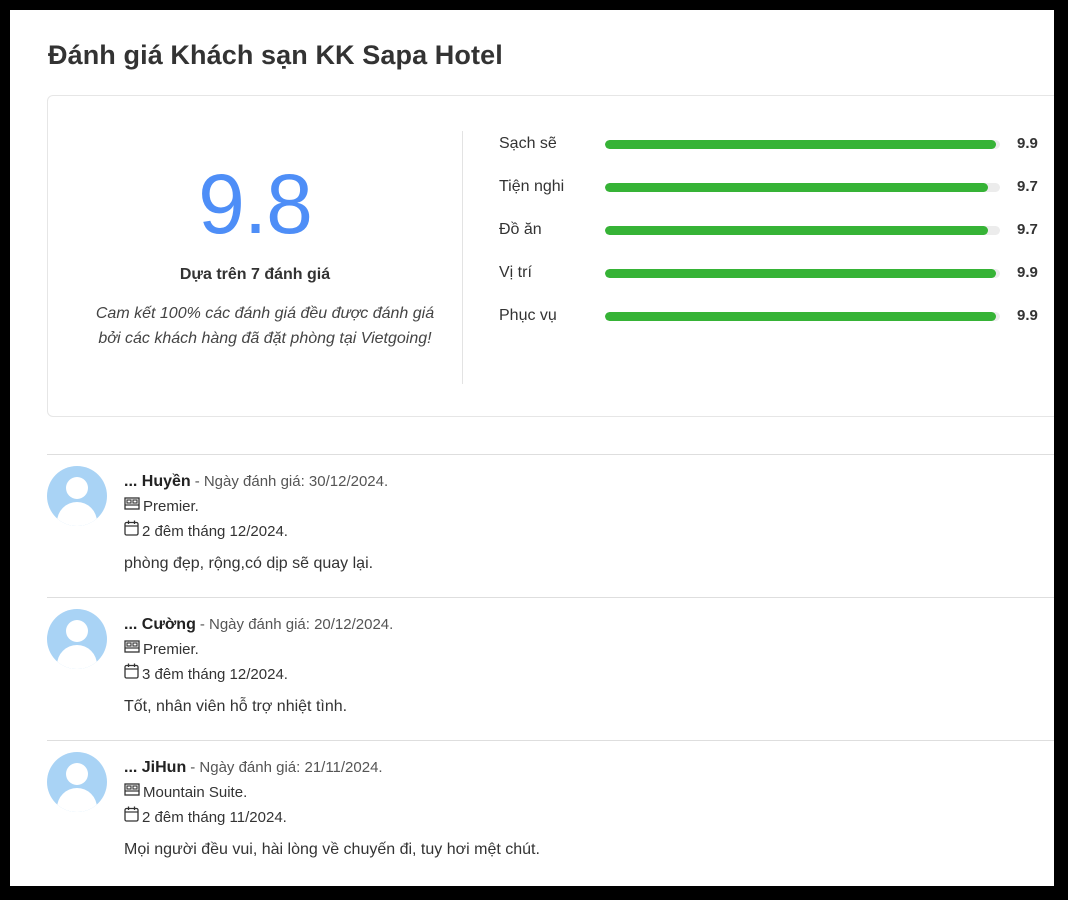 The image size is (1068, 900). I want to click on criterion-row: Phục vụ 9.9, so click(776, 324).